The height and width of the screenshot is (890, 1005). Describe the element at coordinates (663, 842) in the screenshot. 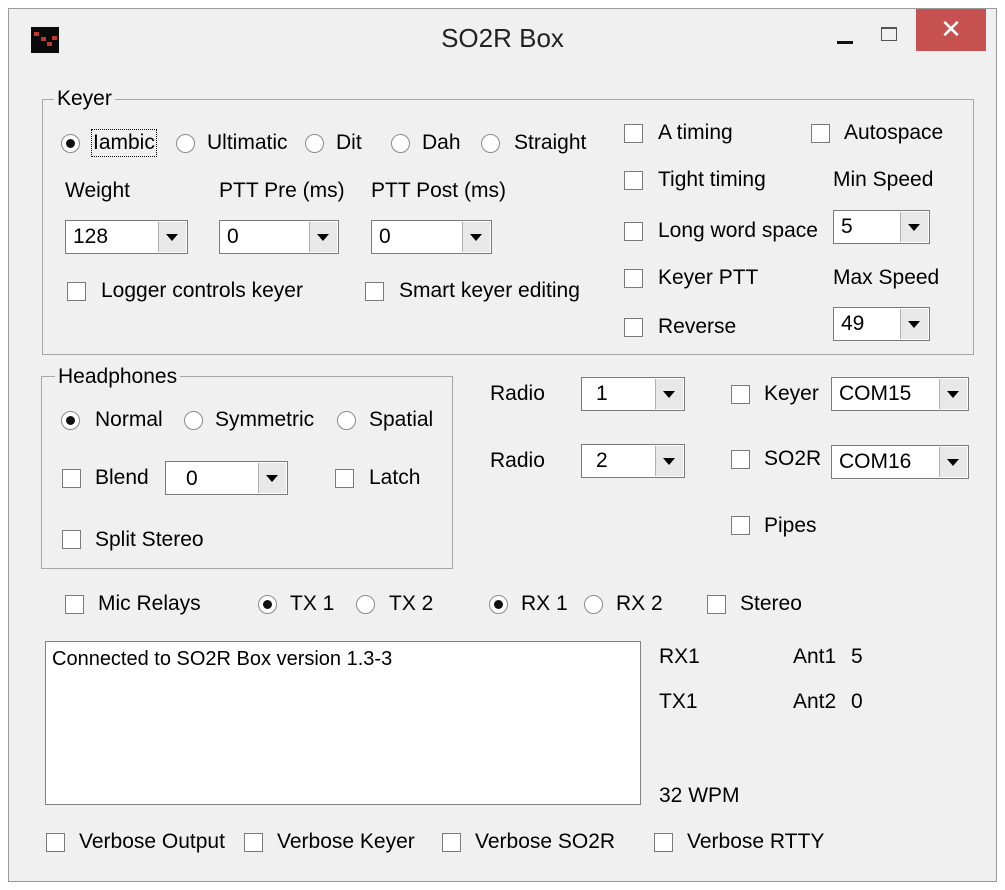

I see `verbose-rtty-checkbox` at that location.